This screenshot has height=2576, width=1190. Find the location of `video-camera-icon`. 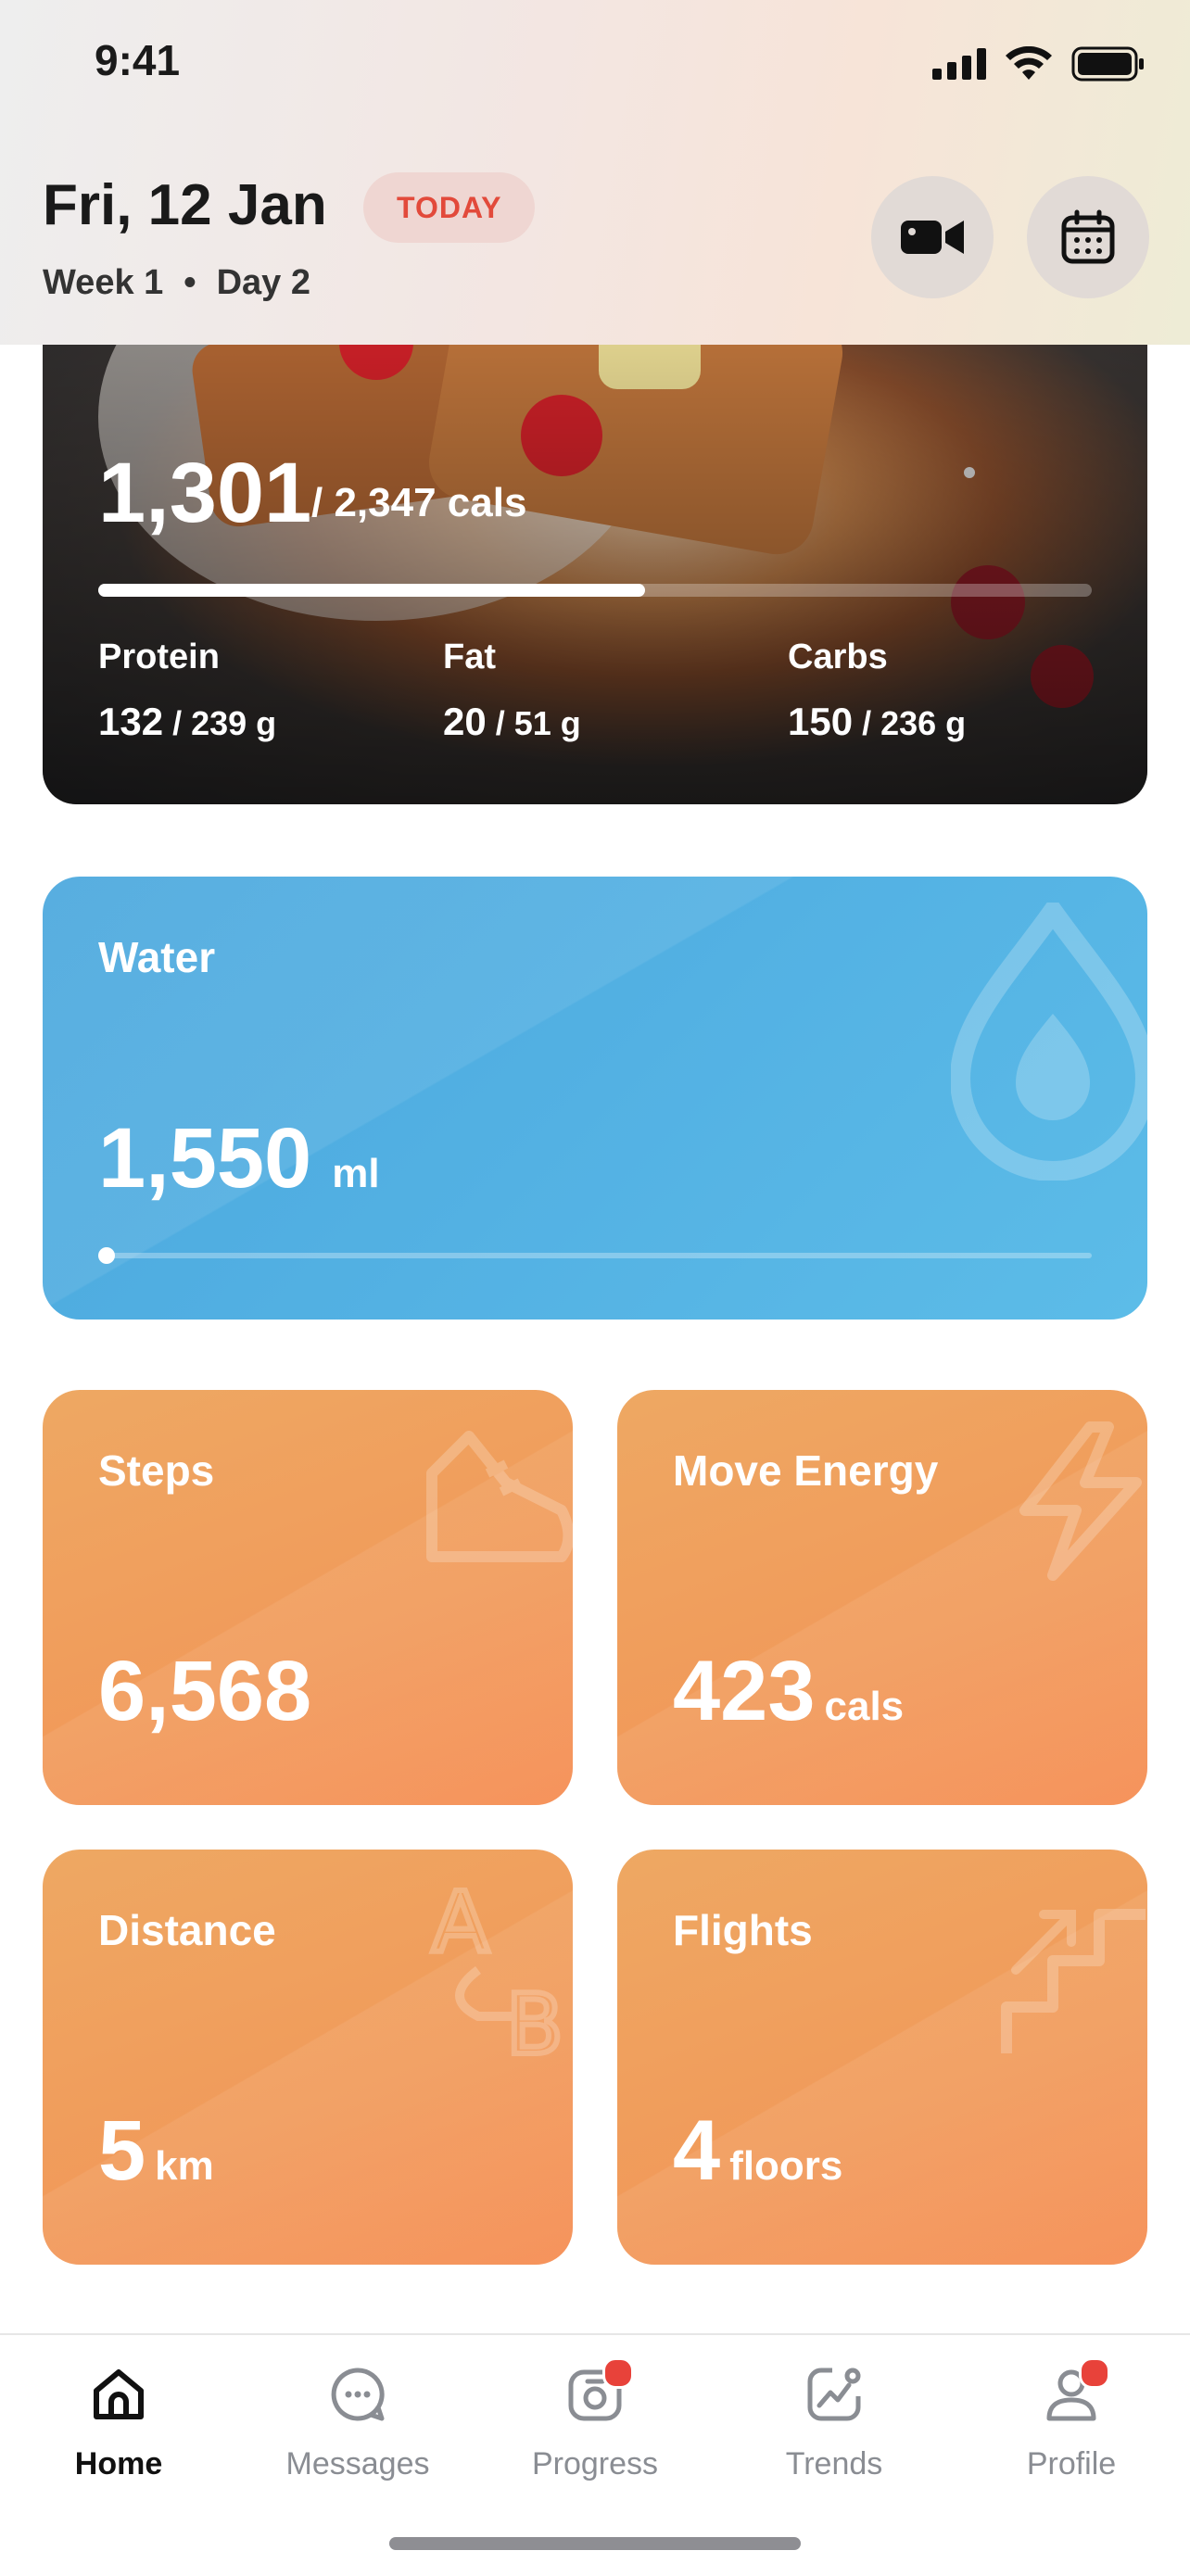

video-camera-icon is located at coordinates (932, 238).